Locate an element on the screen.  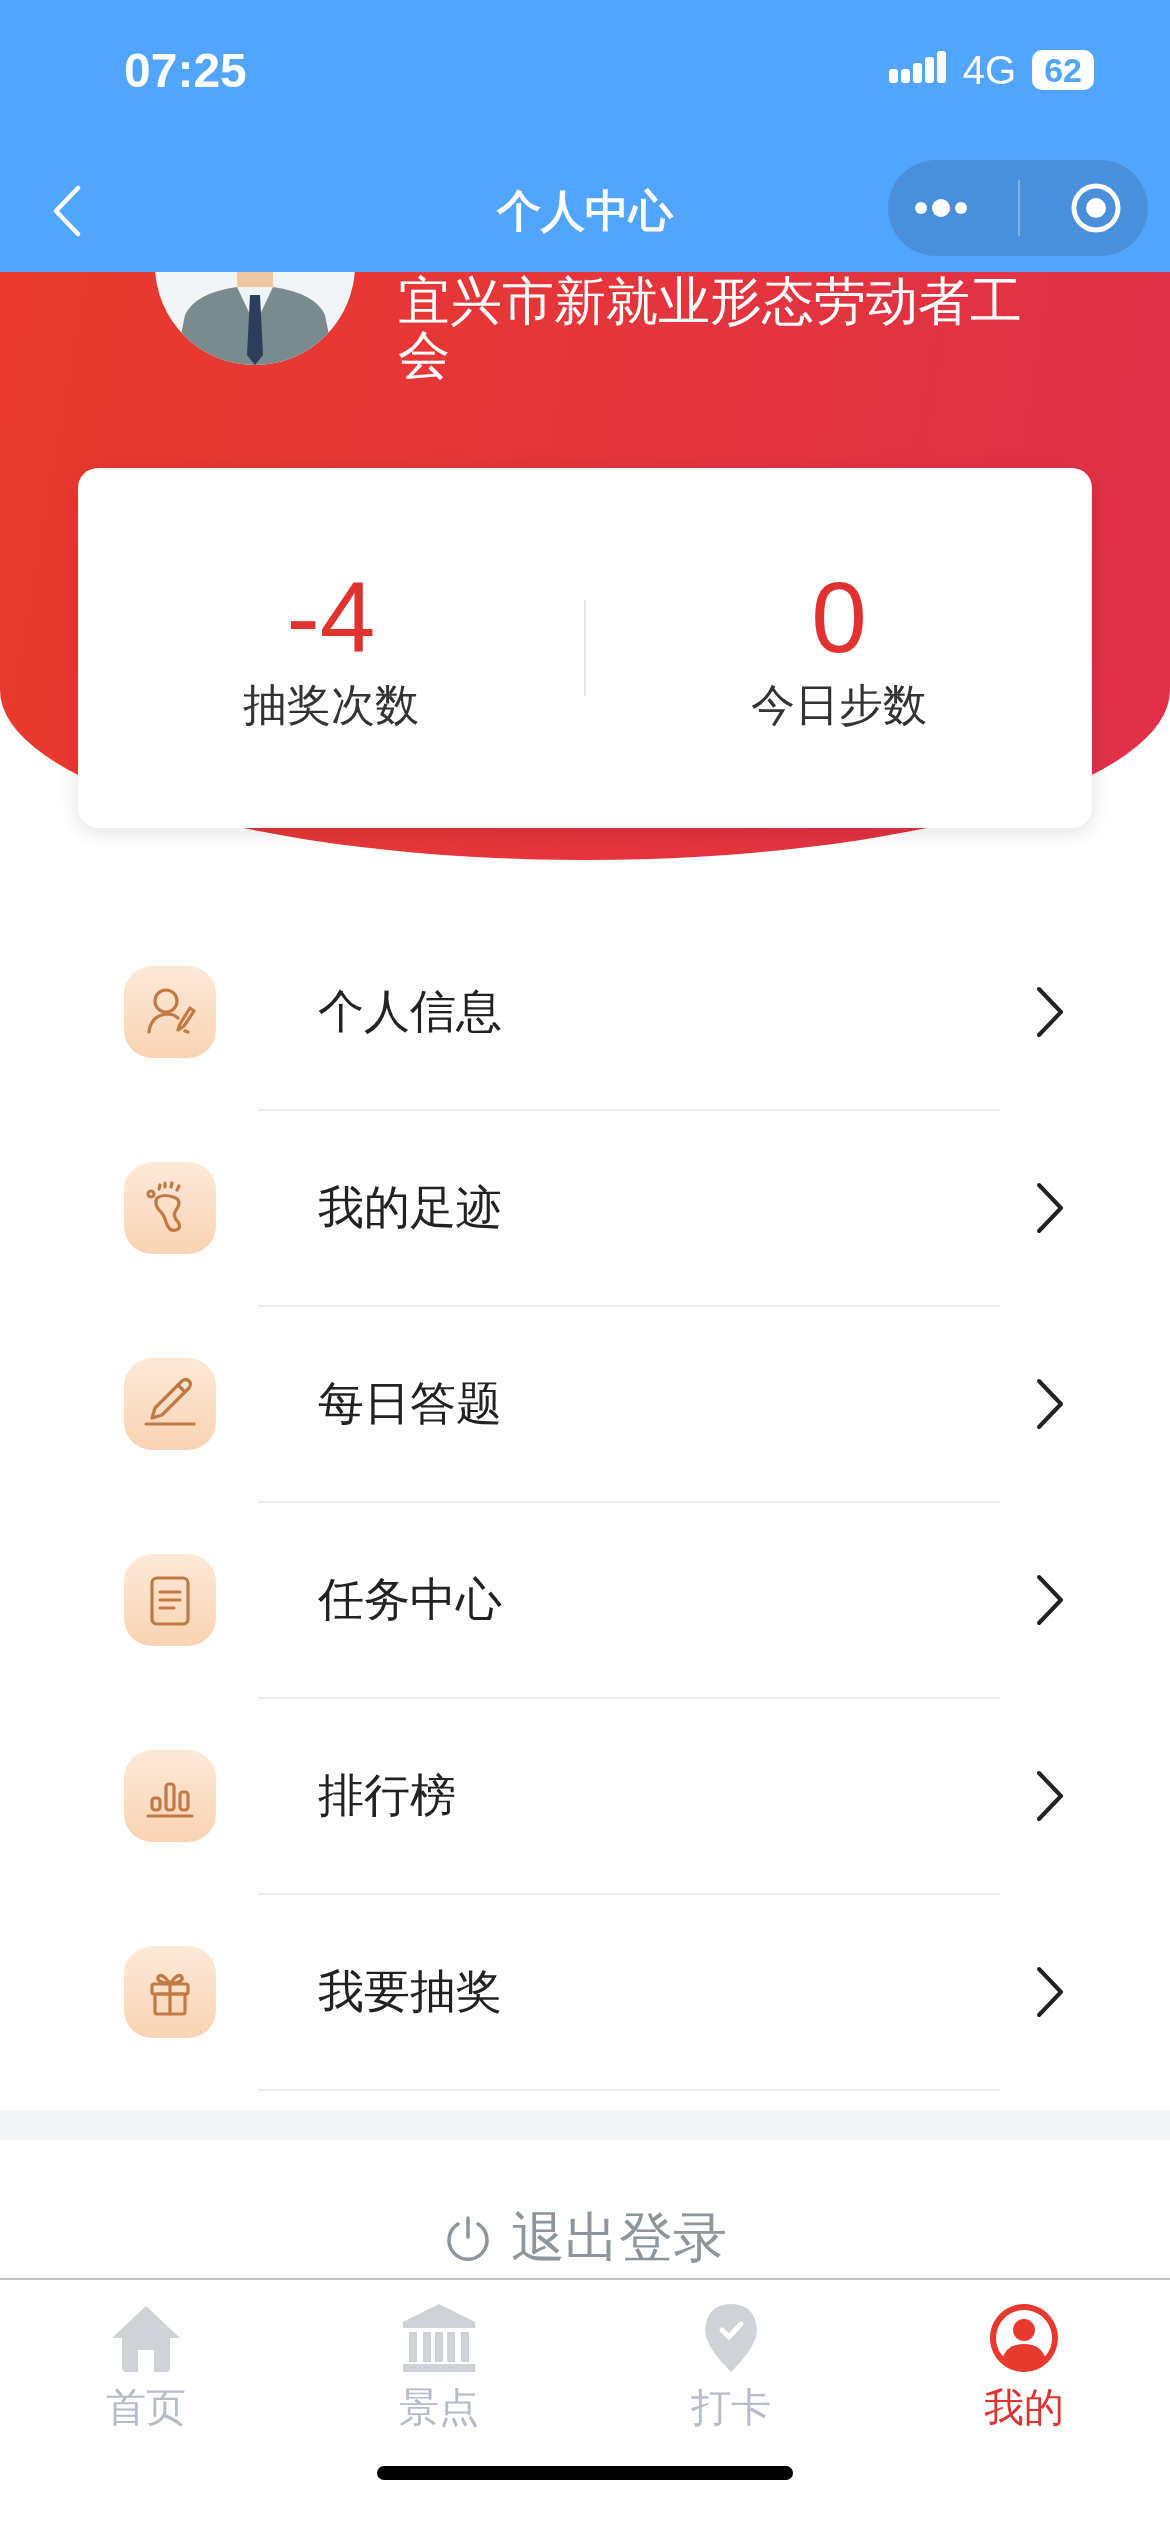
more-icon is located at coordinates (940, 208).